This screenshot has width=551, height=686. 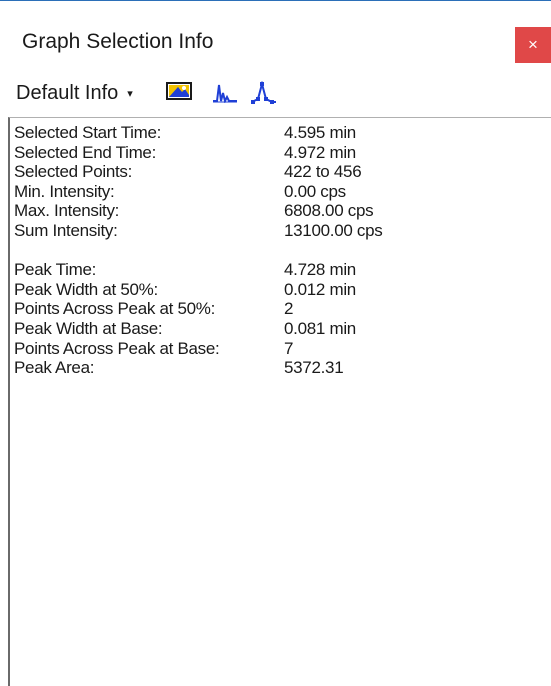 What do you see at coordinates (275, 37) in the screenshot?
I see `title-bar: Graph Selection Info ×` at bounding box center [275, 37].